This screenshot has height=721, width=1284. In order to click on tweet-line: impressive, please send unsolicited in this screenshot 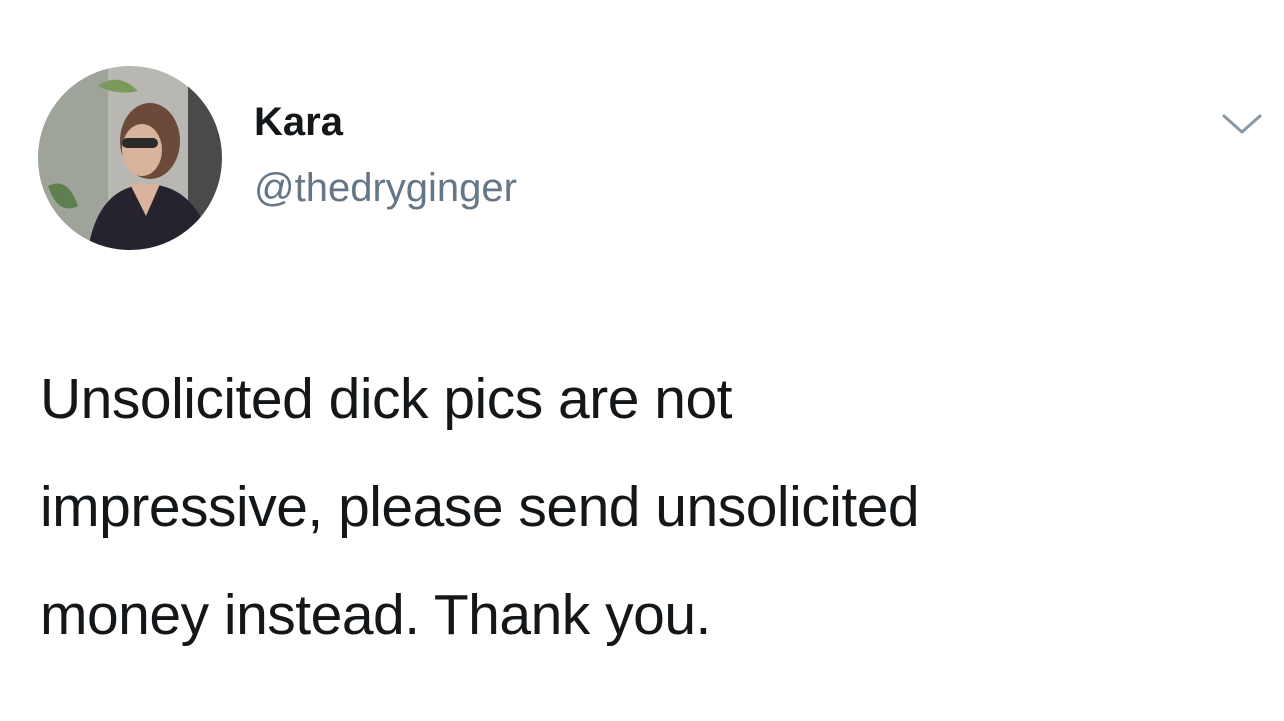, I will do `click(480, 507)`.